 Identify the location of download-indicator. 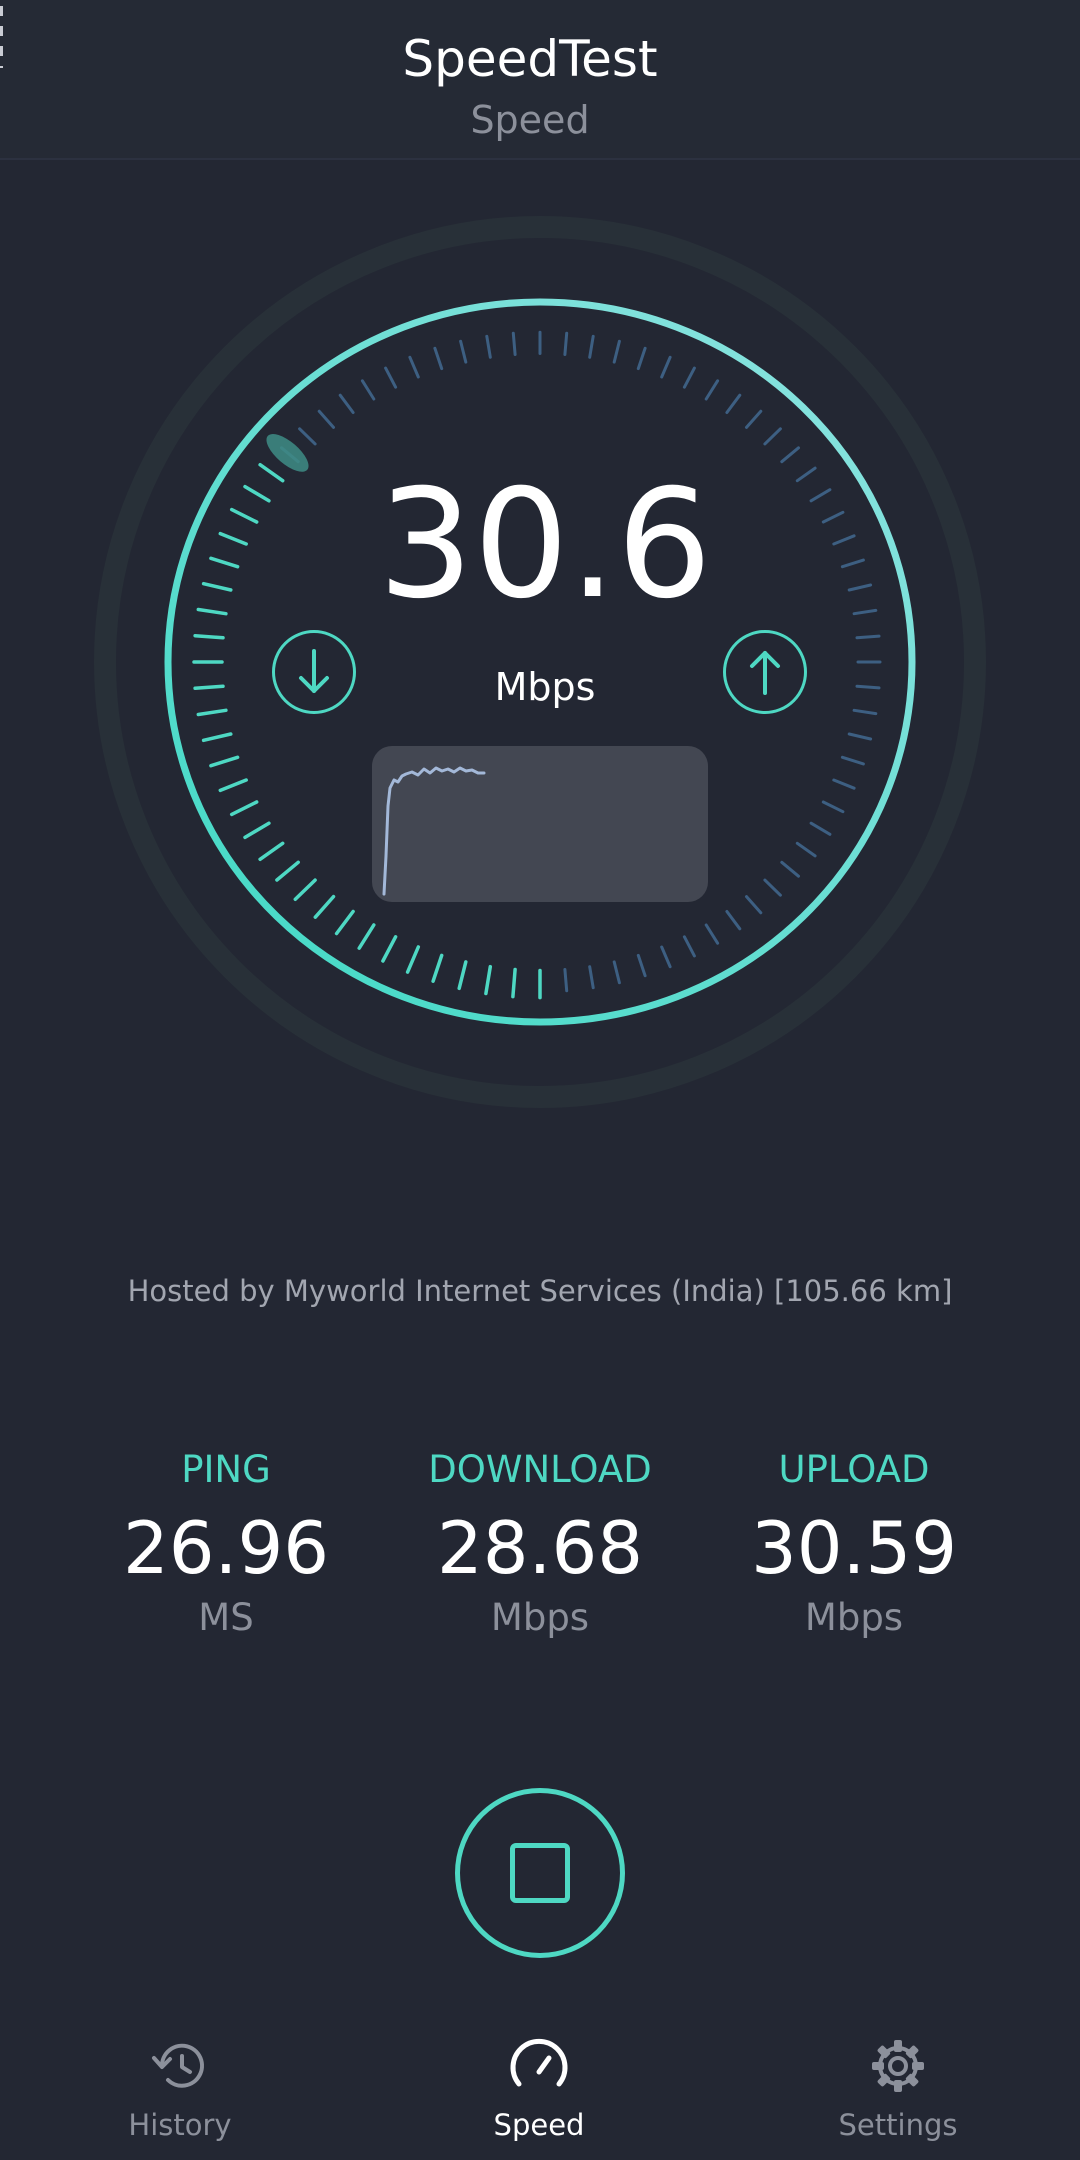
(314, 672).